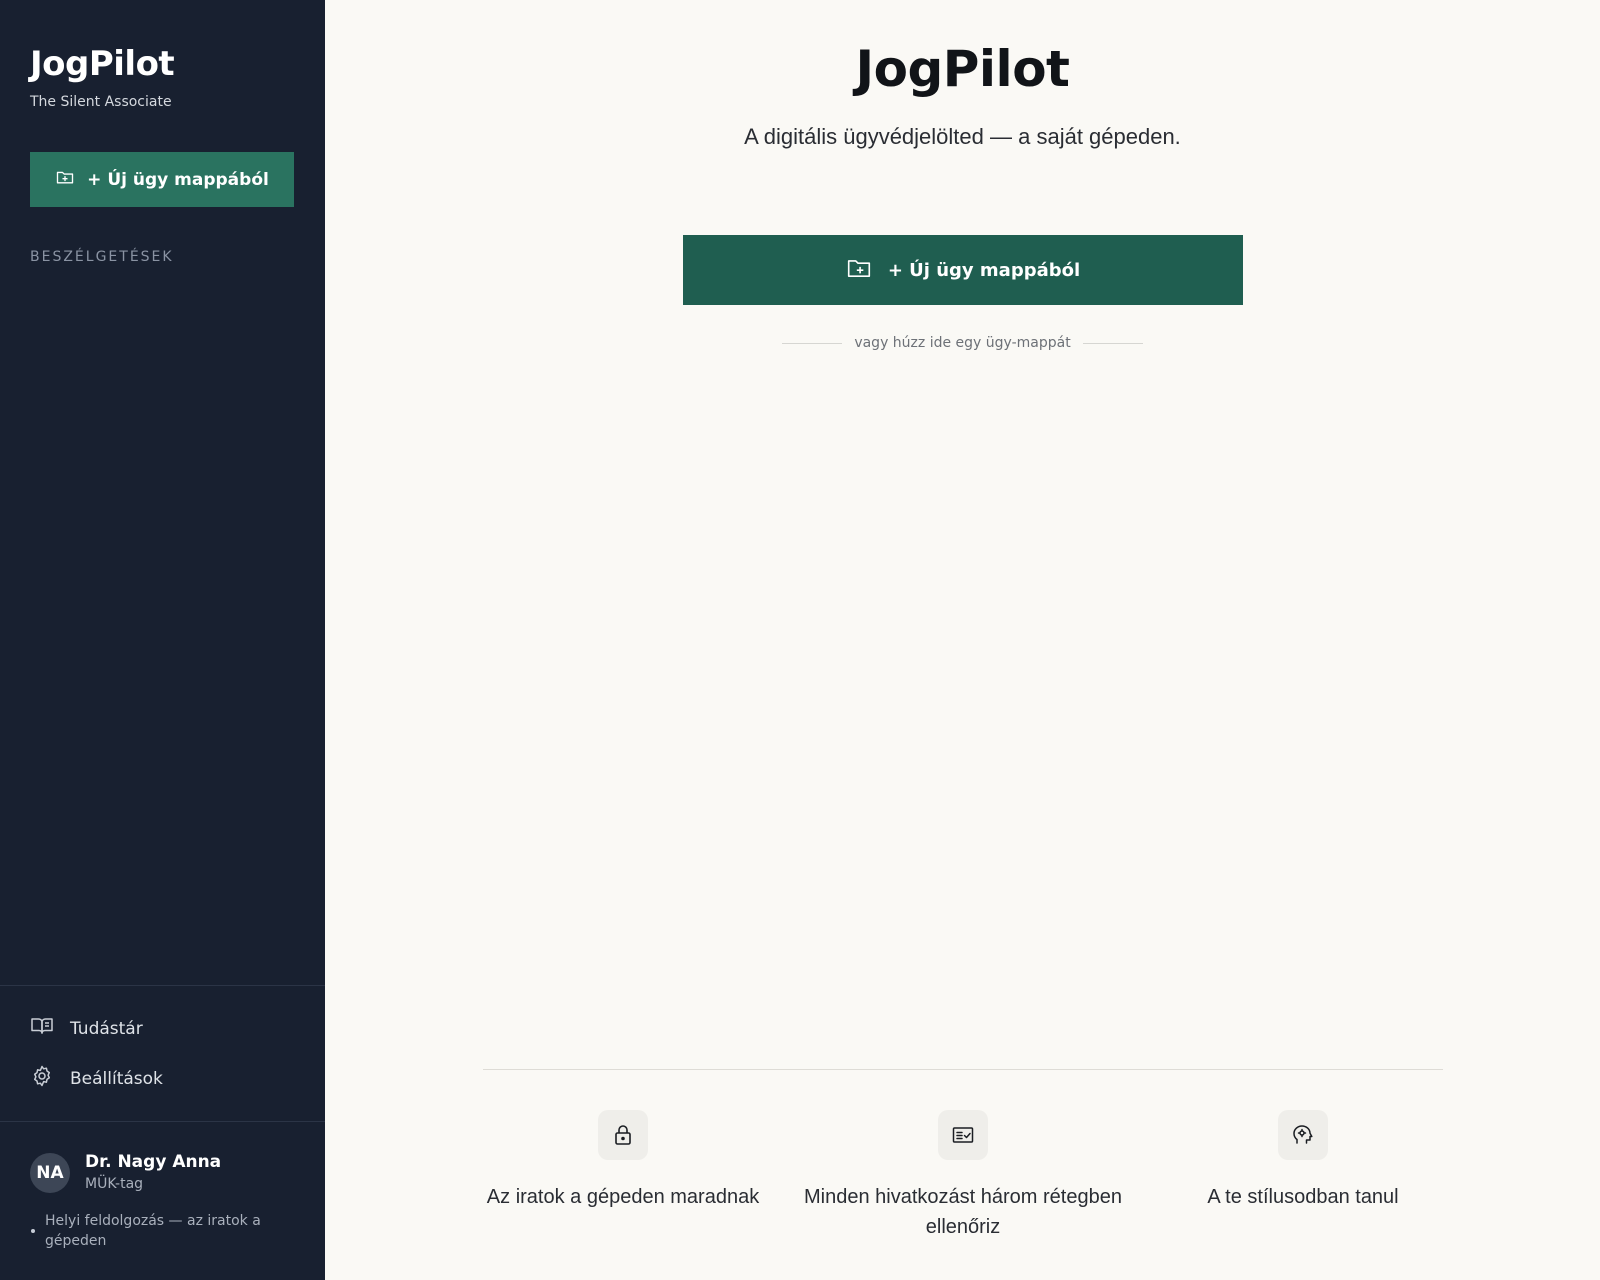  I want to click on hint-divider-left, so click(812, 343).